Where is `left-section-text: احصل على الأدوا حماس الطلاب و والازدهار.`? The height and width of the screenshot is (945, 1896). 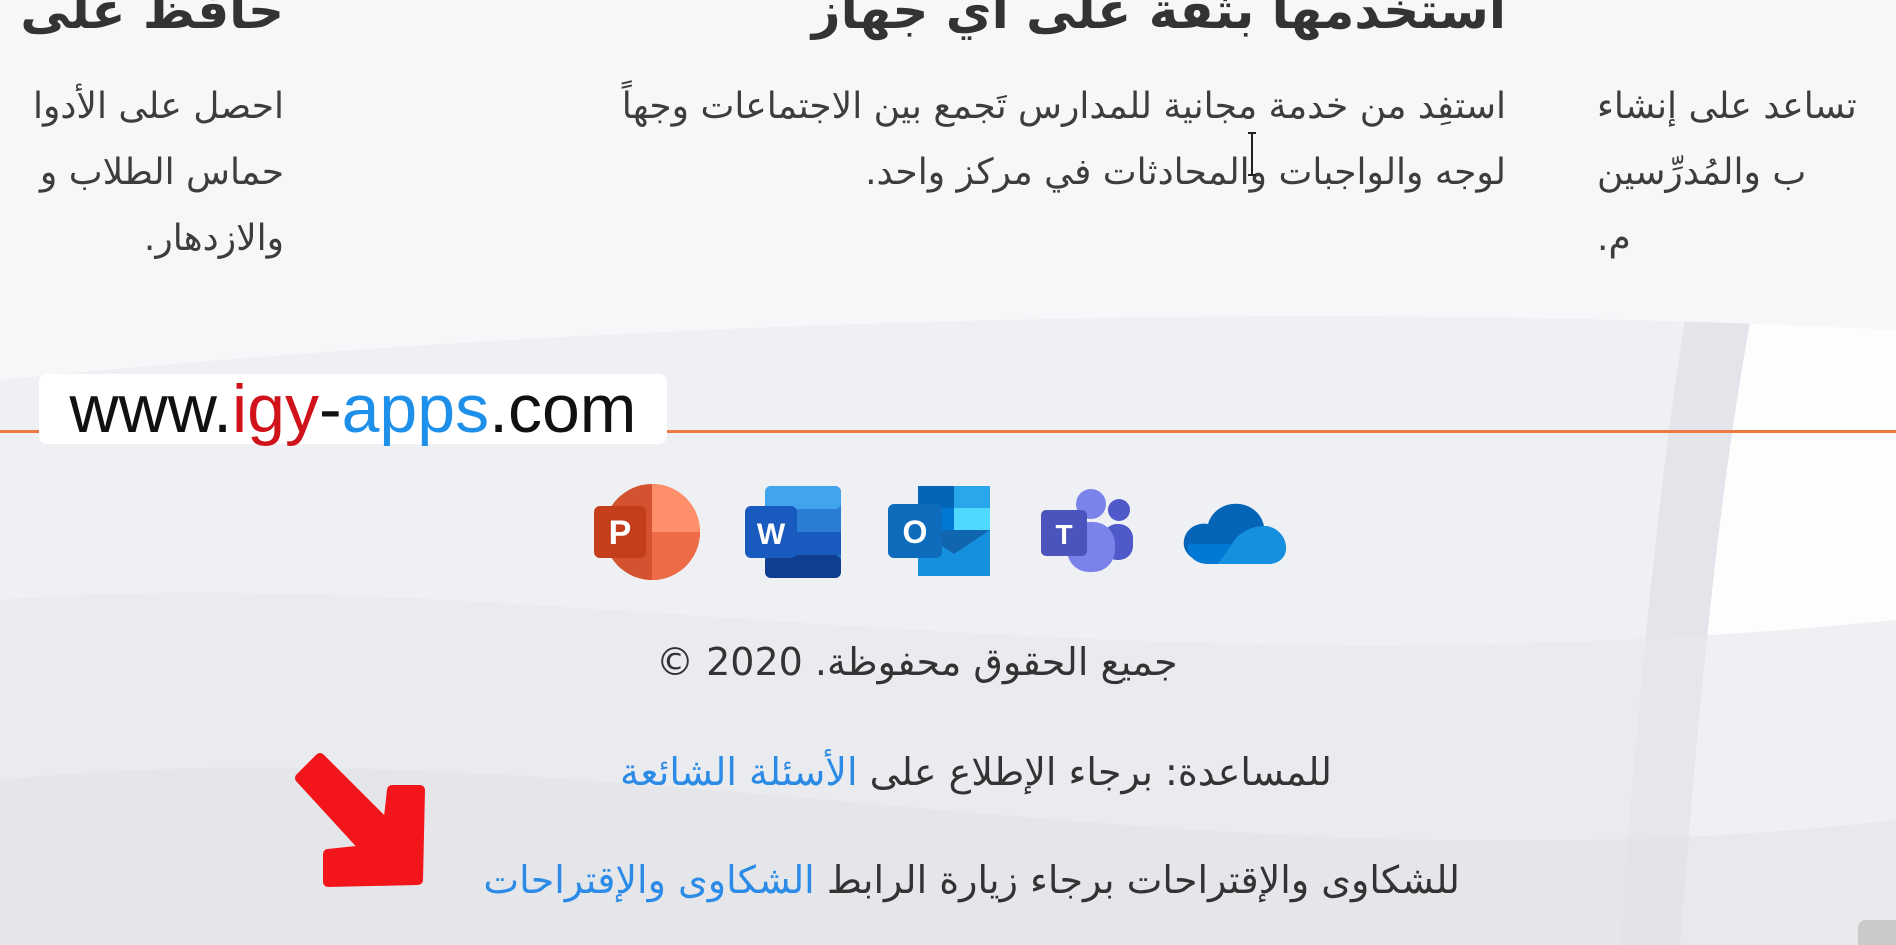
left-section-text: احصل على الأدوا حماس الطلاب و والازدهار. is located at coordinates (158, 173).